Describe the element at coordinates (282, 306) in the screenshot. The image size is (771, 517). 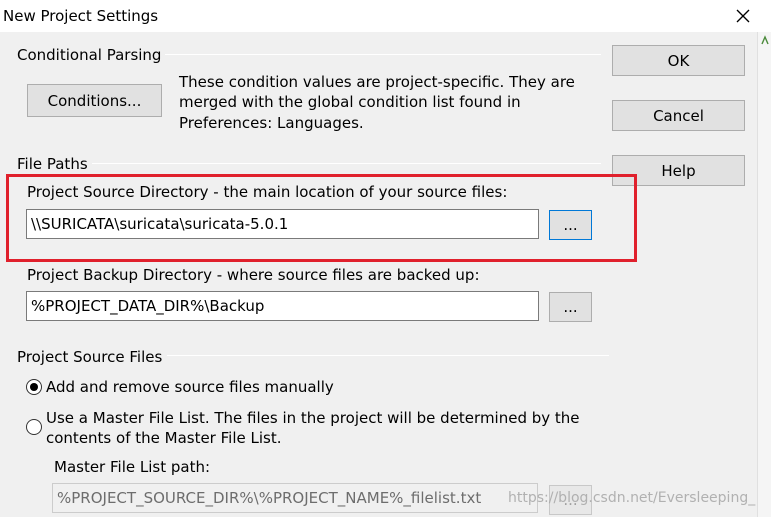
I see `backup-directory-input: %PROJECT_DATA_DIR%\Backup` at that location.